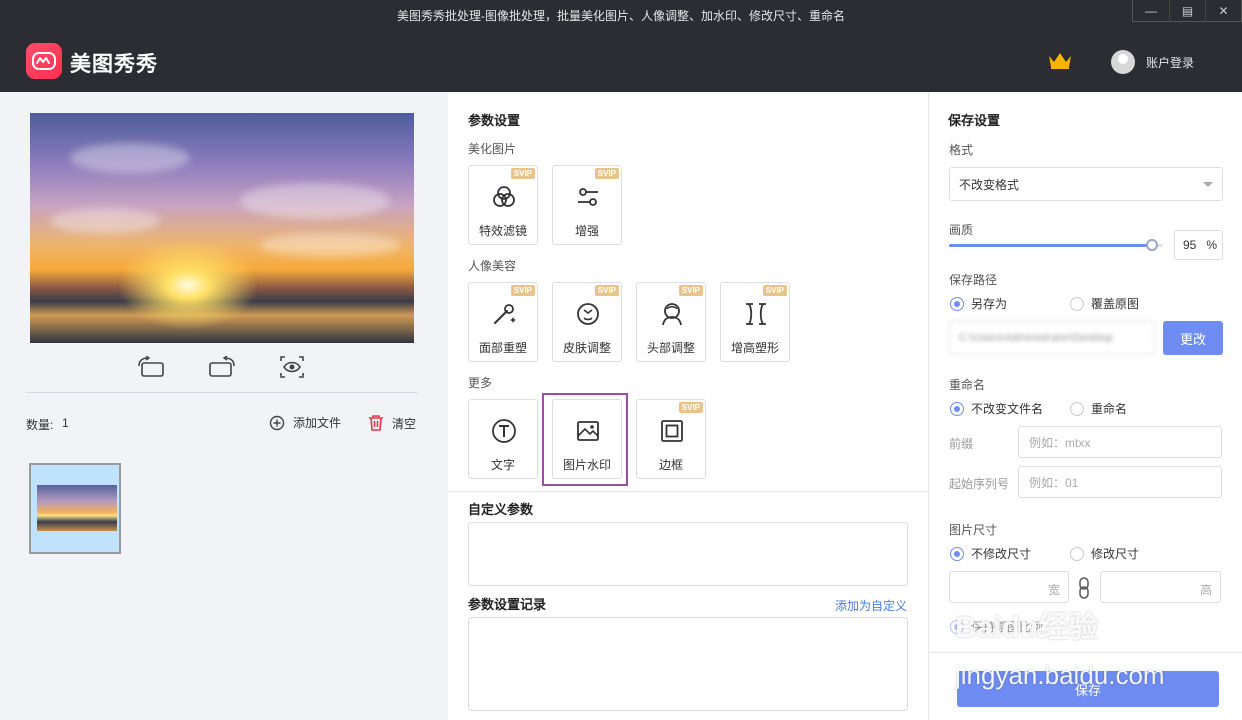 This screenshot has height=720, width=1242. Describe the element at coordinates (1160, 587) in the screenshot. I see `height-input: 高` at that location.